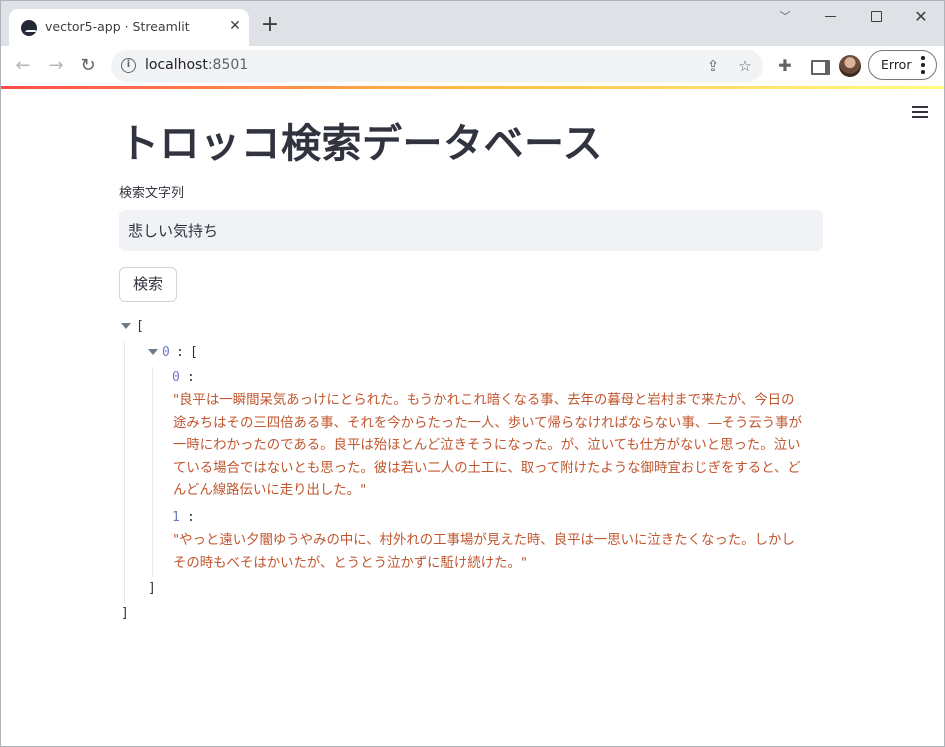  What do you see at coordinates (152, 588) in the screenshot?
I see `group-close-bracket: ]` at bounding box center [152, 588].